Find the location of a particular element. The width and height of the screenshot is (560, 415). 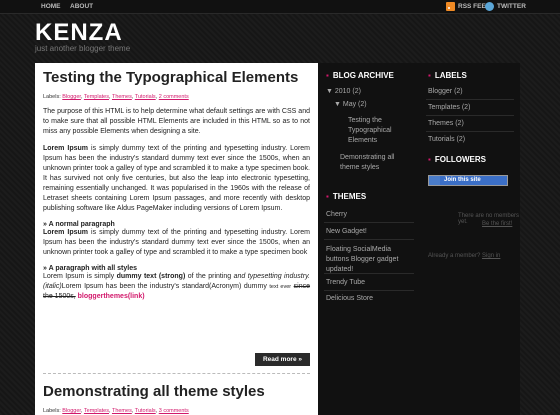

label-link: Tutorials (2) is located at coordinates (446, 139).